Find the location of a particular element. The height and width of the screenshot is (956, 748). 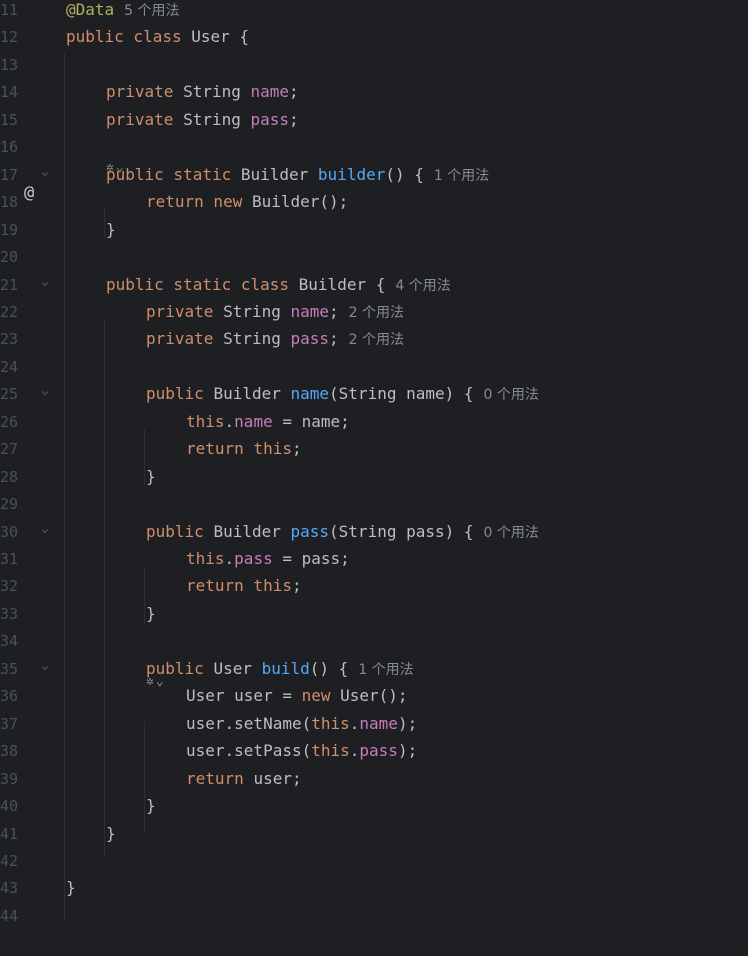

code-line: 17 public static Builder builder() {1 个用法 is located at coordinates (374, 174).